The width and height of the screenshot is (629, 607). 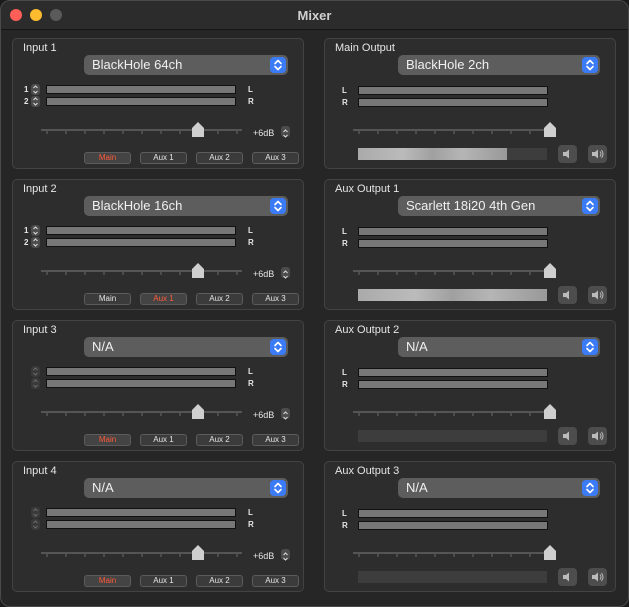 I want to click on device-select-value: N/A, so click(x=417, y=487).